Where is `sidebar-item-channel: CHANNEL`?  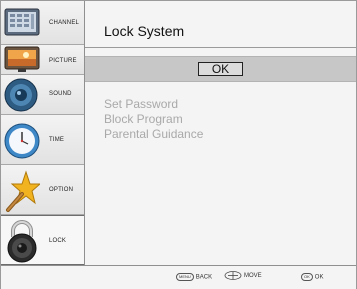 sidebar-item-channel: CHANNEL is located at coordinates (42, 23).